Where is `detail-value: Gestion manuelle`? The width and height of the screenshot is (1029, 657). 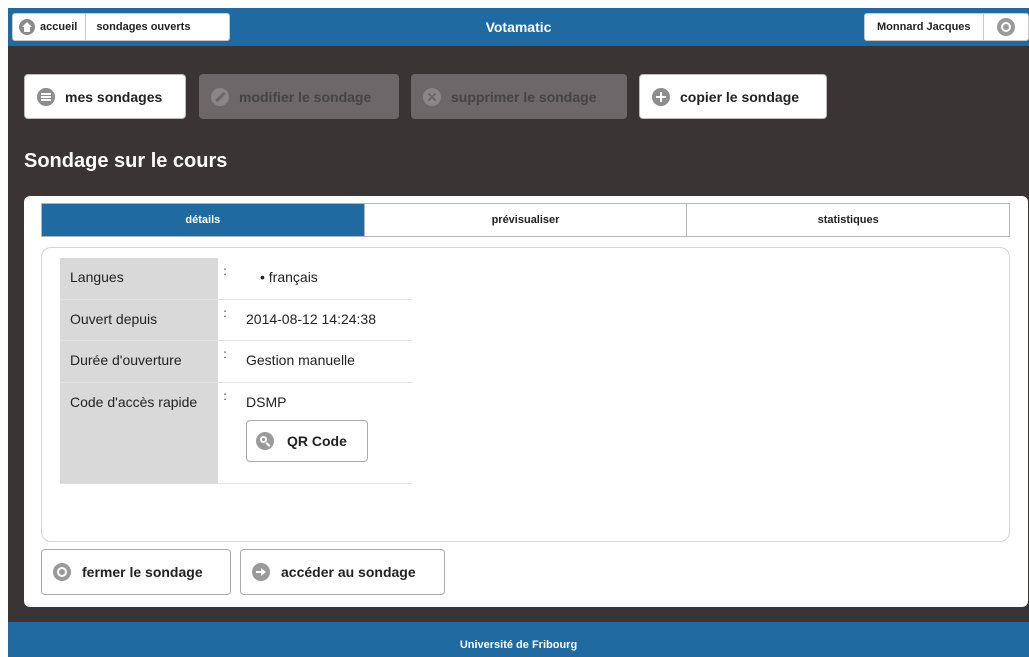 detail-value: Gestion manuelle is located at coordinates (300, 360).